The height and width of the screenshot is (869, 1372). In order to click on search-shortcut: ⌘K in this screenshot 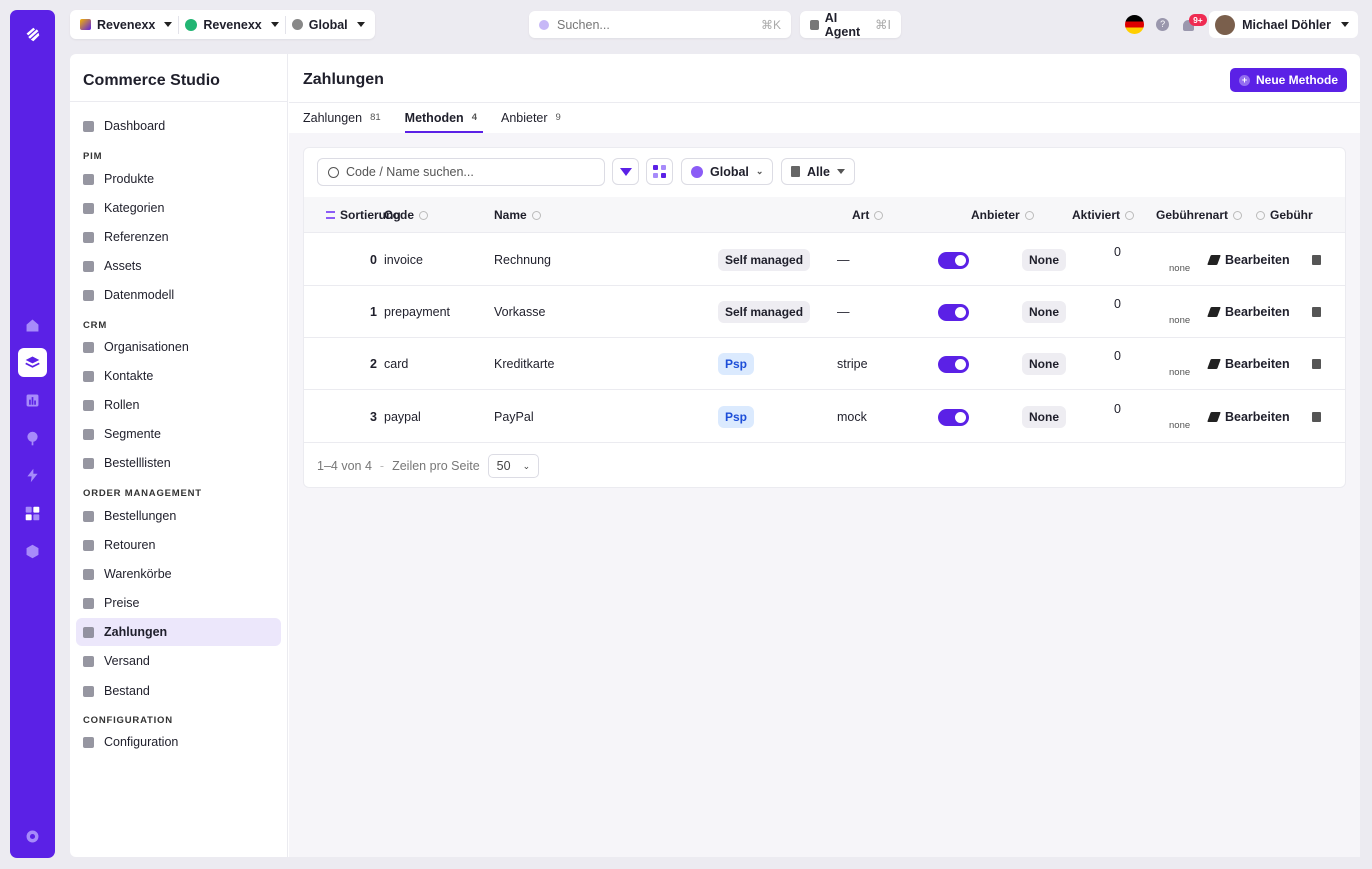, I will do `click(770, 24)`.